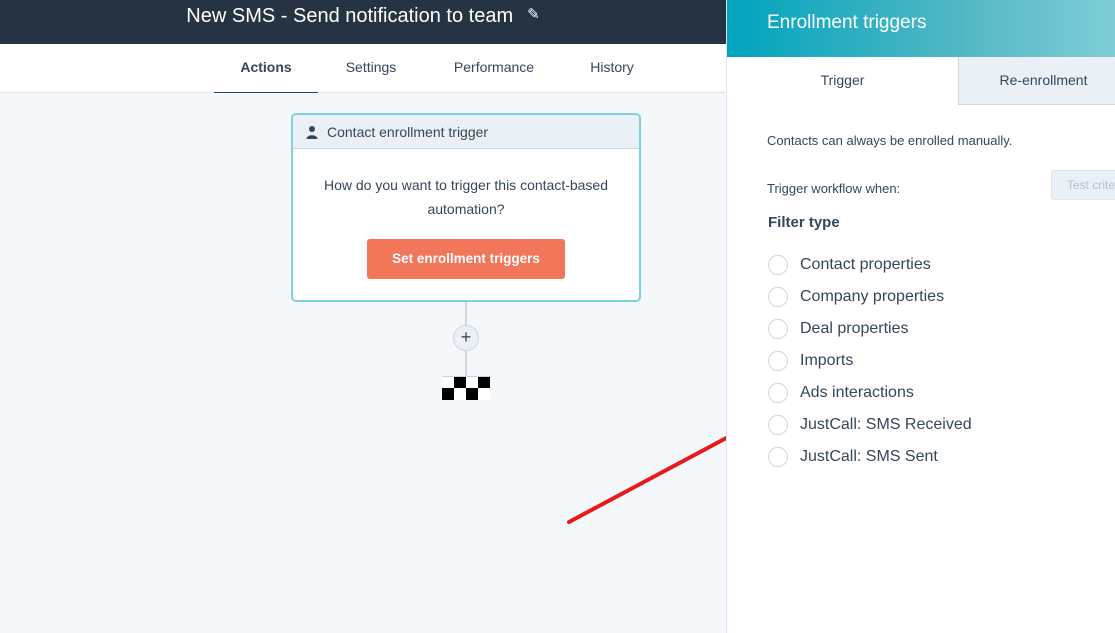 Image resolution: width=1115 pixels, height=633 pixels. I want to click on trigger-workflow-when-label: Trigger workflow when:, so click(834, 188).